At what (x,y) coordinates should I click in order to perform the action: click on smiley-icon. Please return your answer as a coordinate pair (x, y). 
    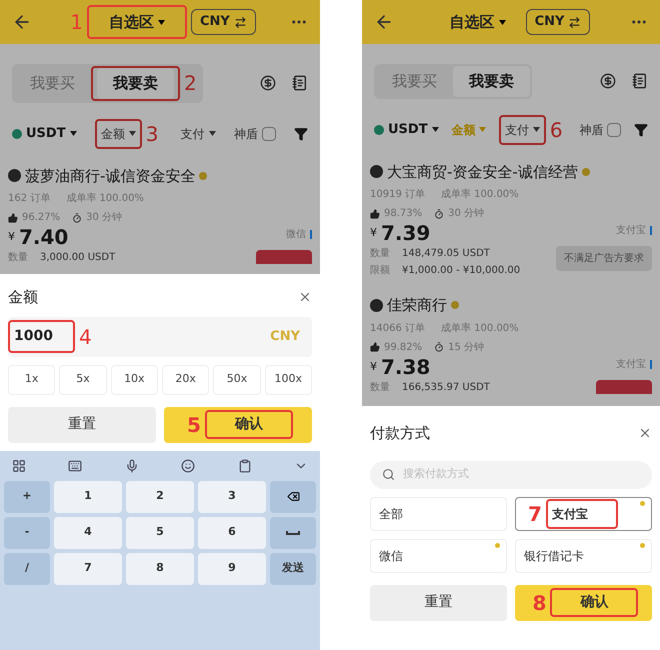
    Looking at the image, I should click on (188, 465).